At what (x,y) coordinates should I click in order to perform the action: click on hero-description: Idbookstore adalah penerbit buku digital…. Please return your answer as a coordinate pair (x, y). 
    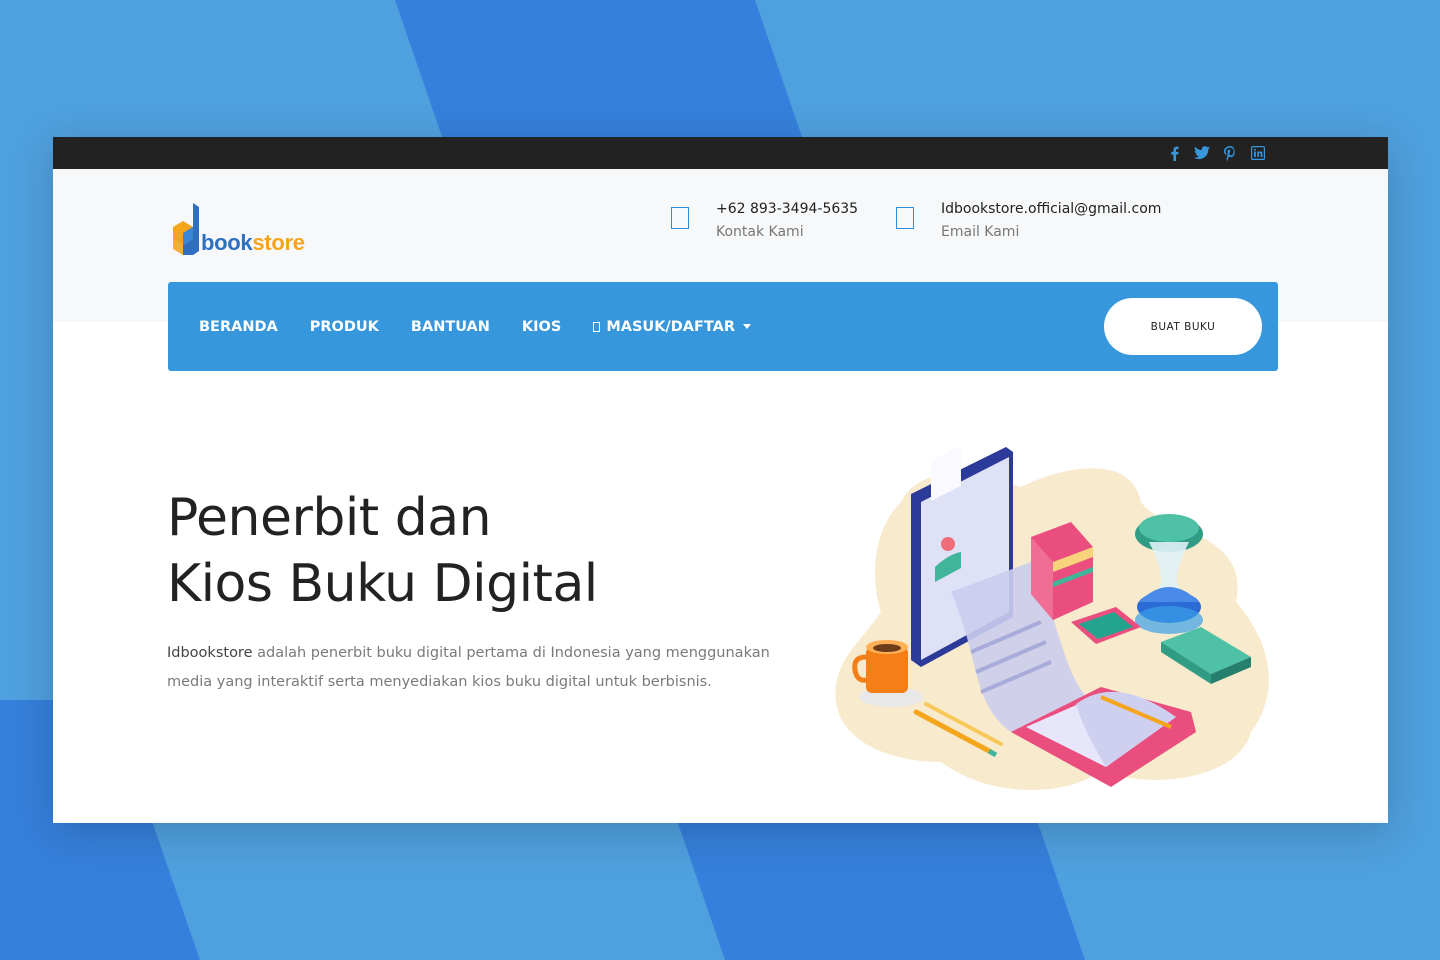
    Looking at the image, I should click on (477, 668).